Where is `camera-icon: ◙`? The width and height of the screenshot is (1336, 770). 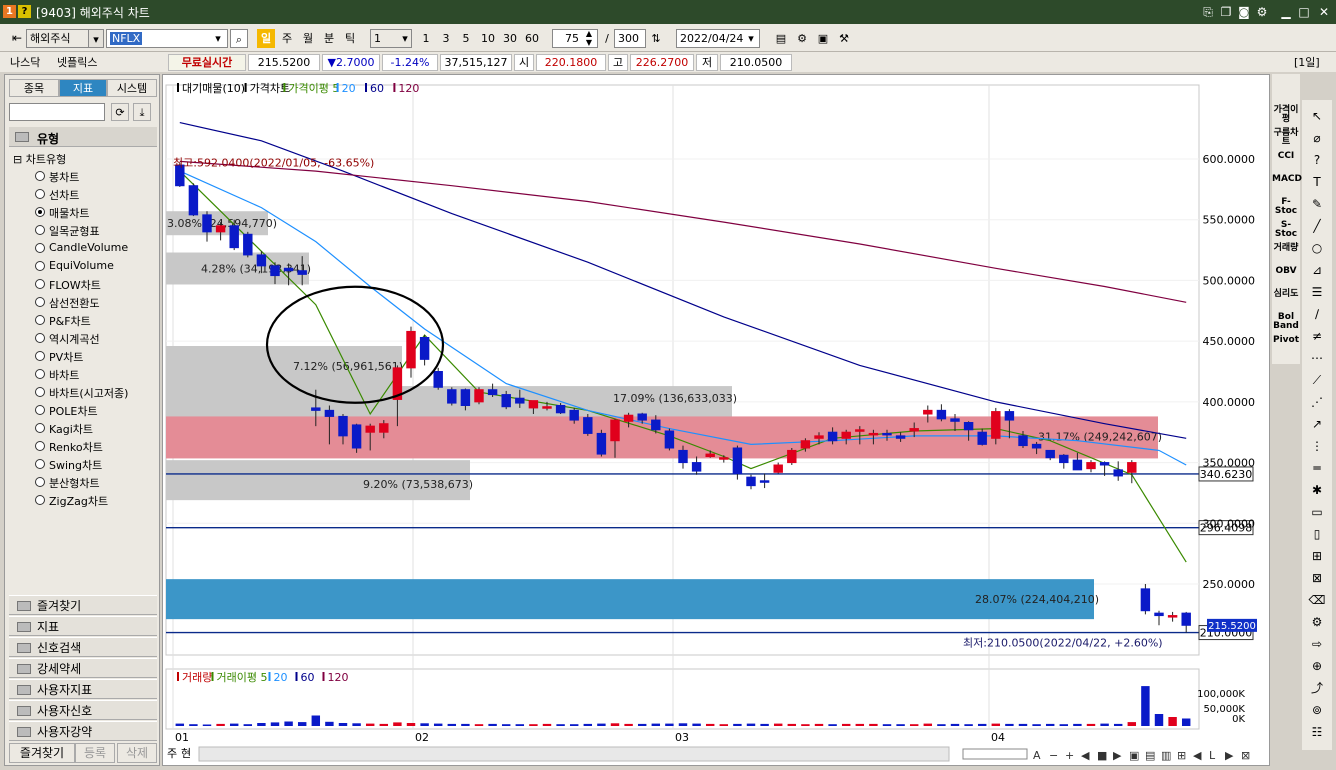
camera-icon: ◙ is located at coordinates (1244, 12).